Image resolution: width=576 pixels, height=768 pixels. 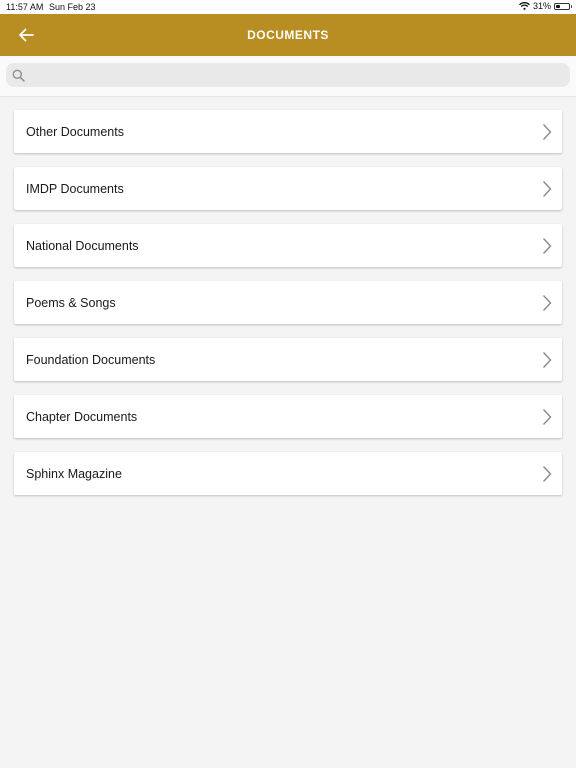 I want to click on page-title: DOCUMENTS, so click(x=288, y=35).